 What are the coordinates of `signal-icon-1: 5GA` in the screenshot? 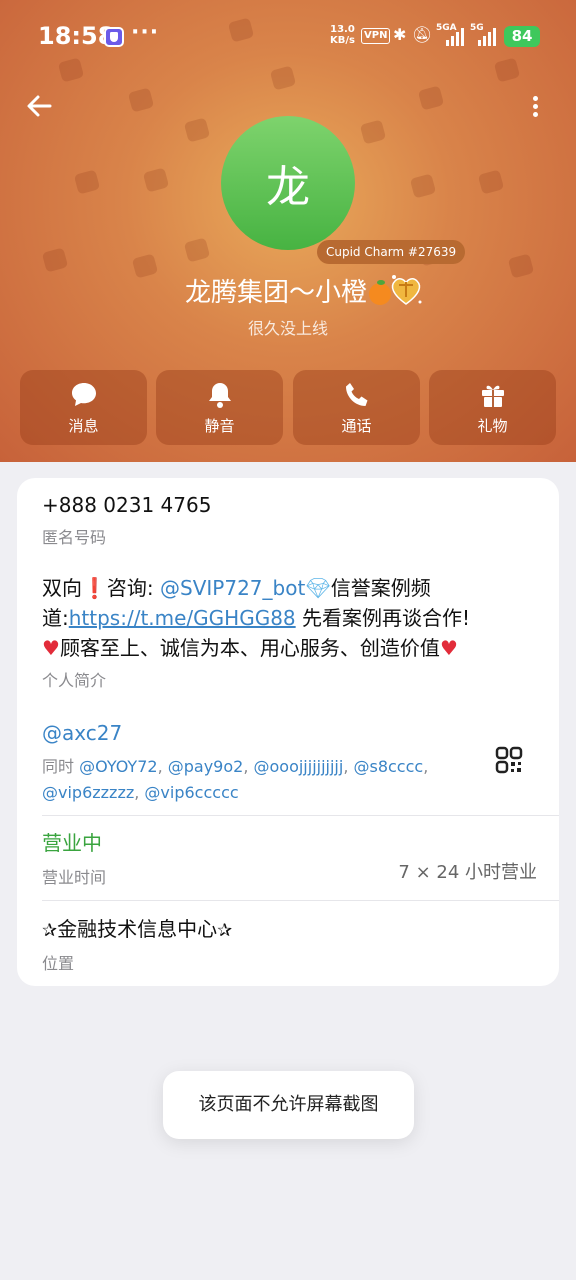 It's located at (451, 34).